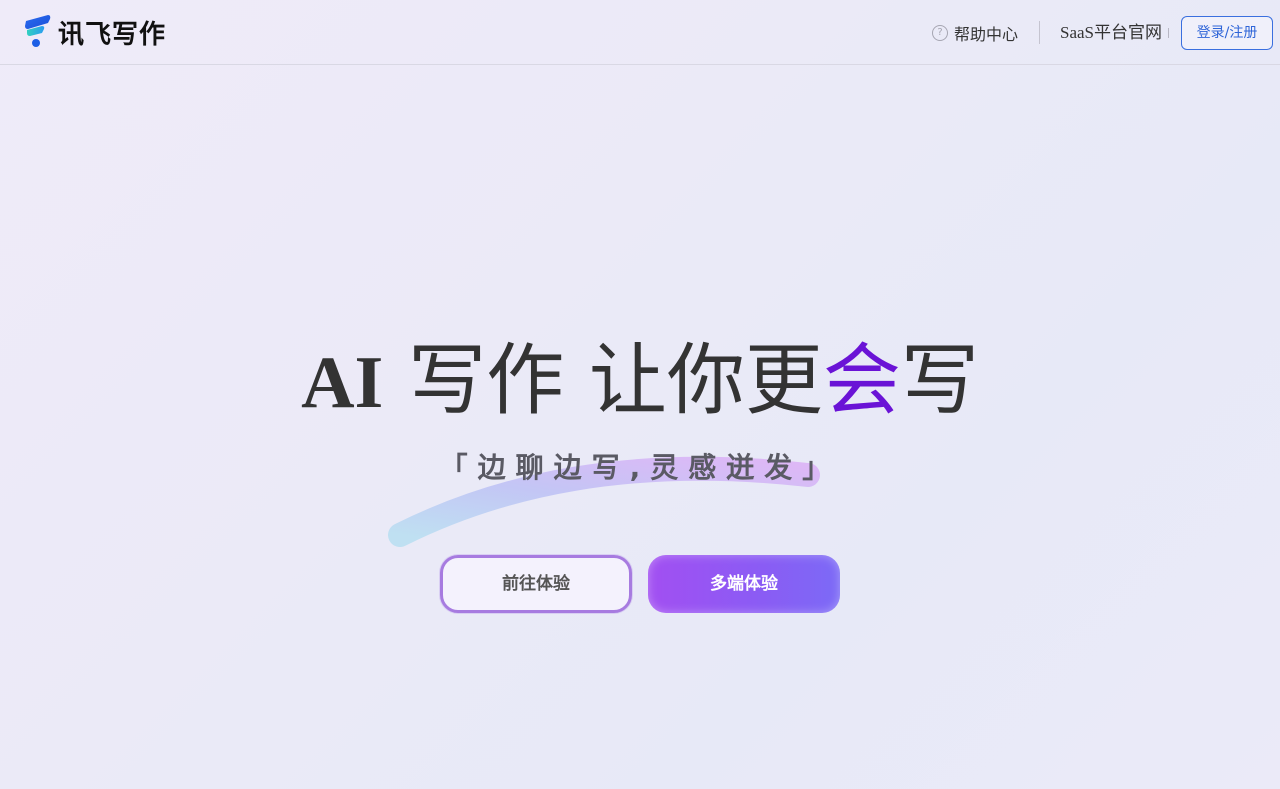  What do you see at coordinates (342, 383) in the screenshot?
I see `hero-title-ai: AI` at bounding box center [342, 383].